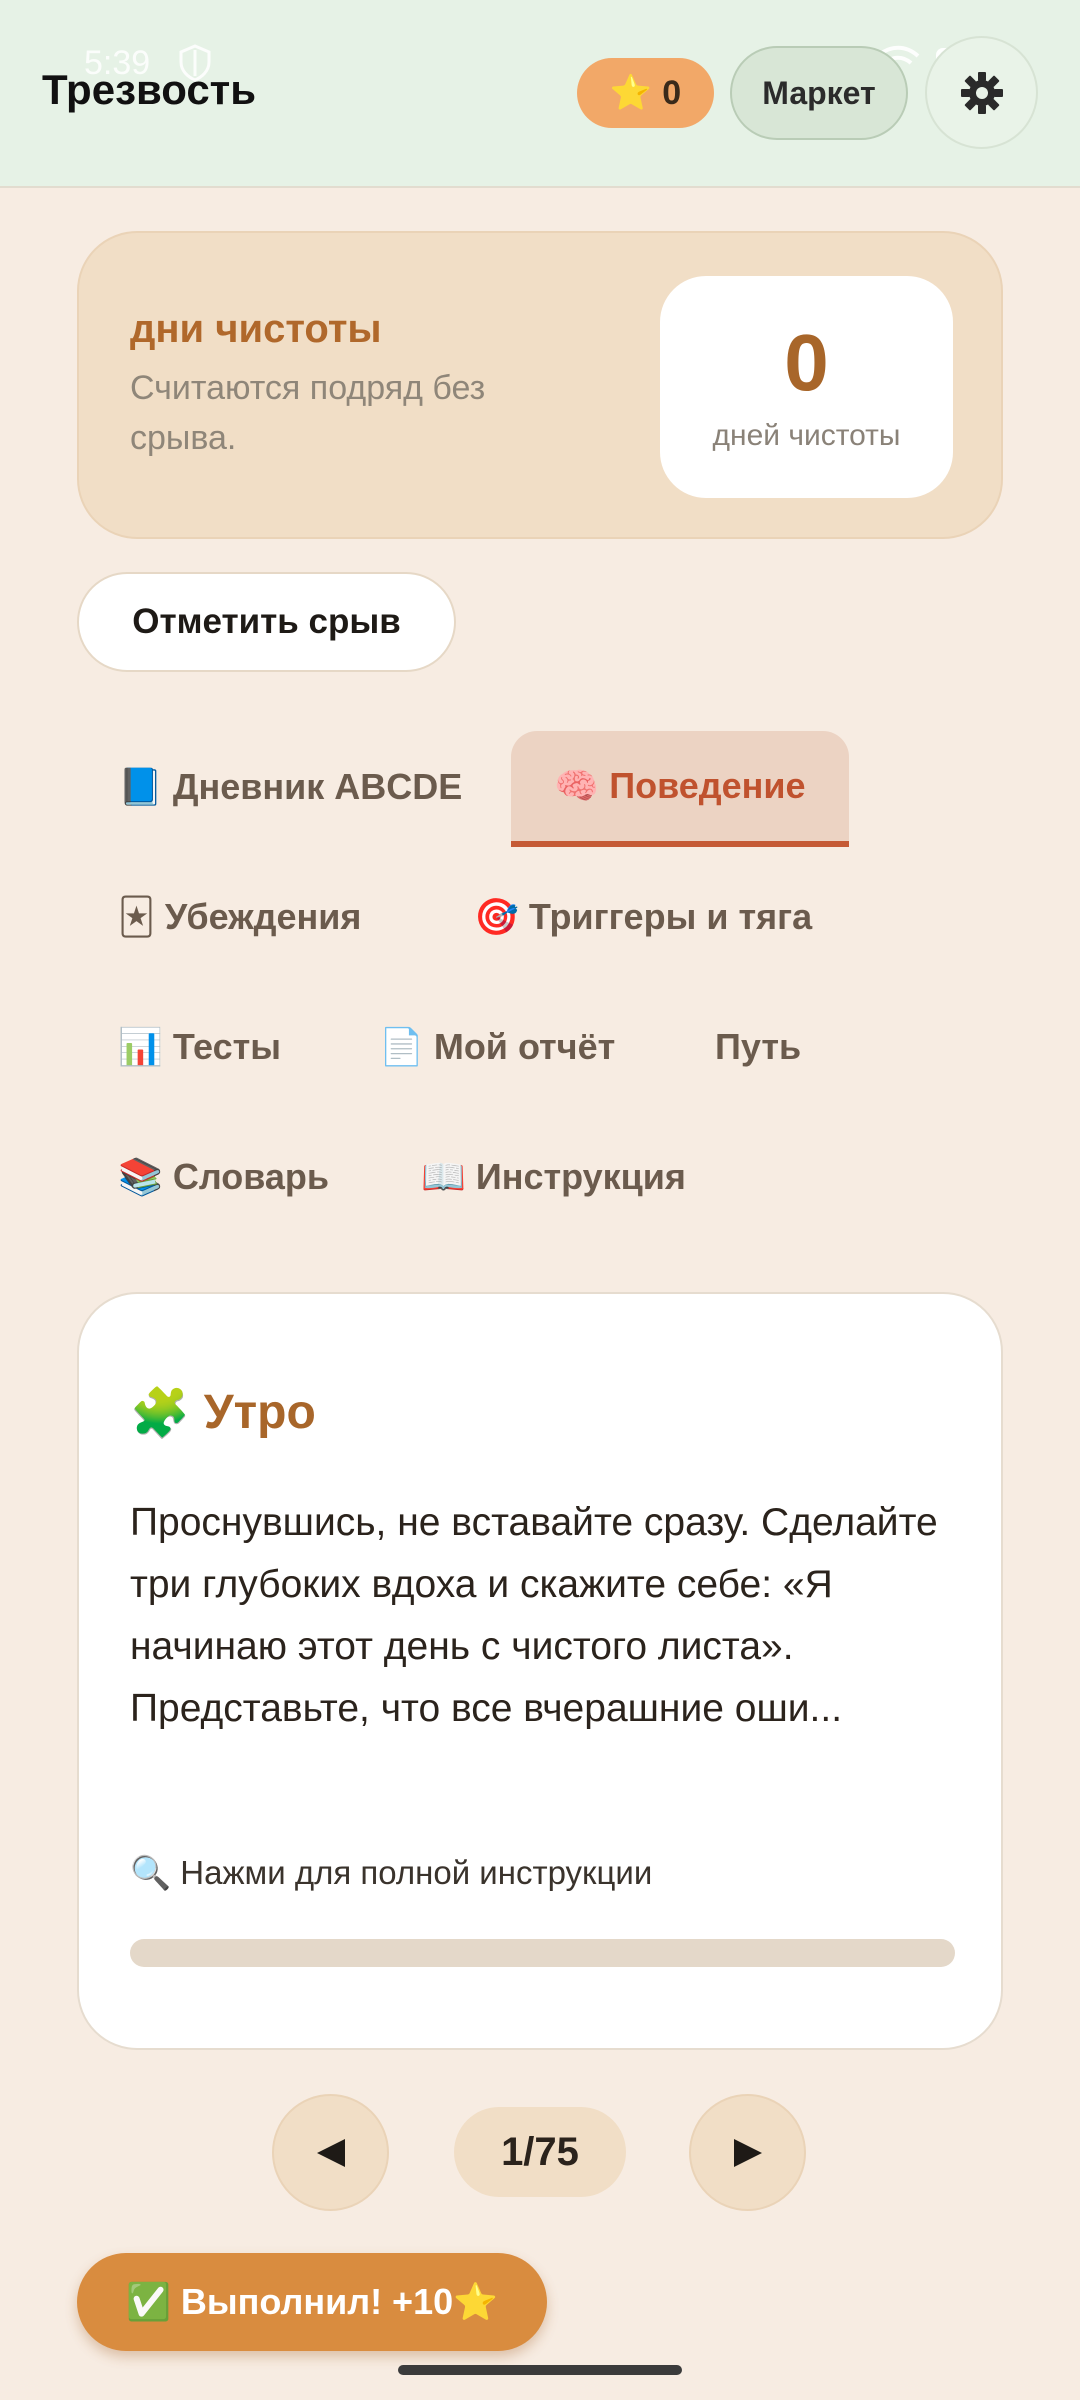 The image size is (1080, 2400). I want to click on tab-tests: 📊 Тесты, so click(199, 1047).